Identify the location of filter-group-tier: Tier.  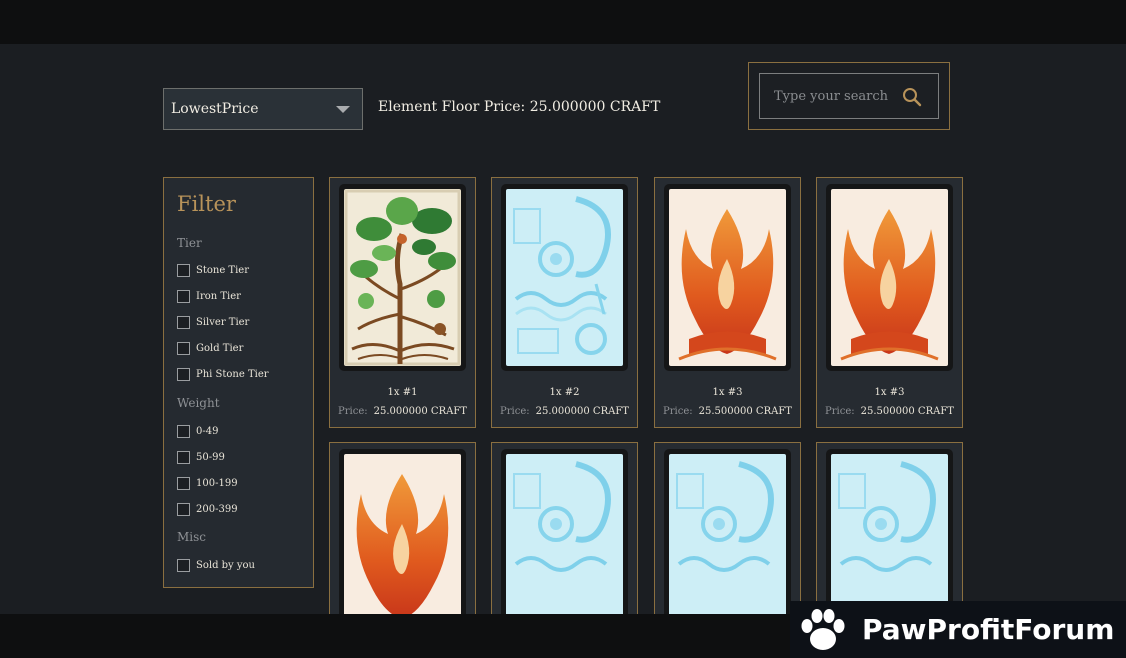
(189, 243).